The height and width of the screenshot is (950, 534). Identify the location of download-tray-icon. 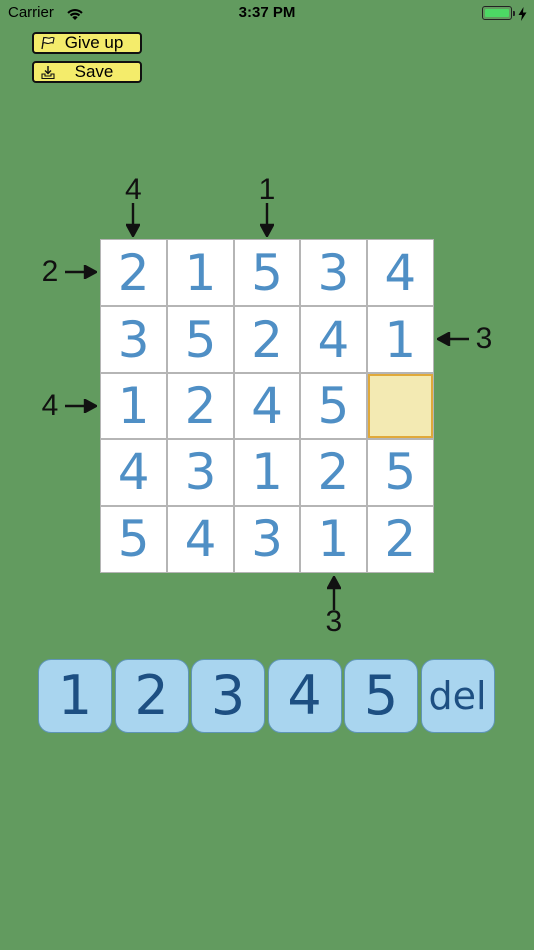
(48, 72).